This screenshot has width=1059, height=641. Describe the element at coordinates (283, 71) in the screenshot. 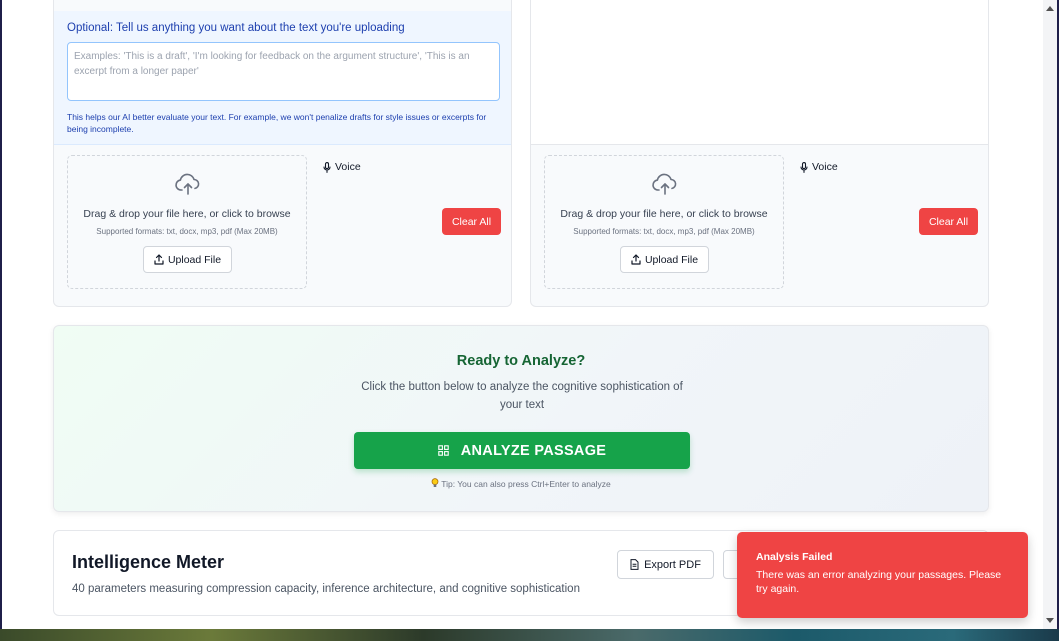

I see `notes-input` at that location.